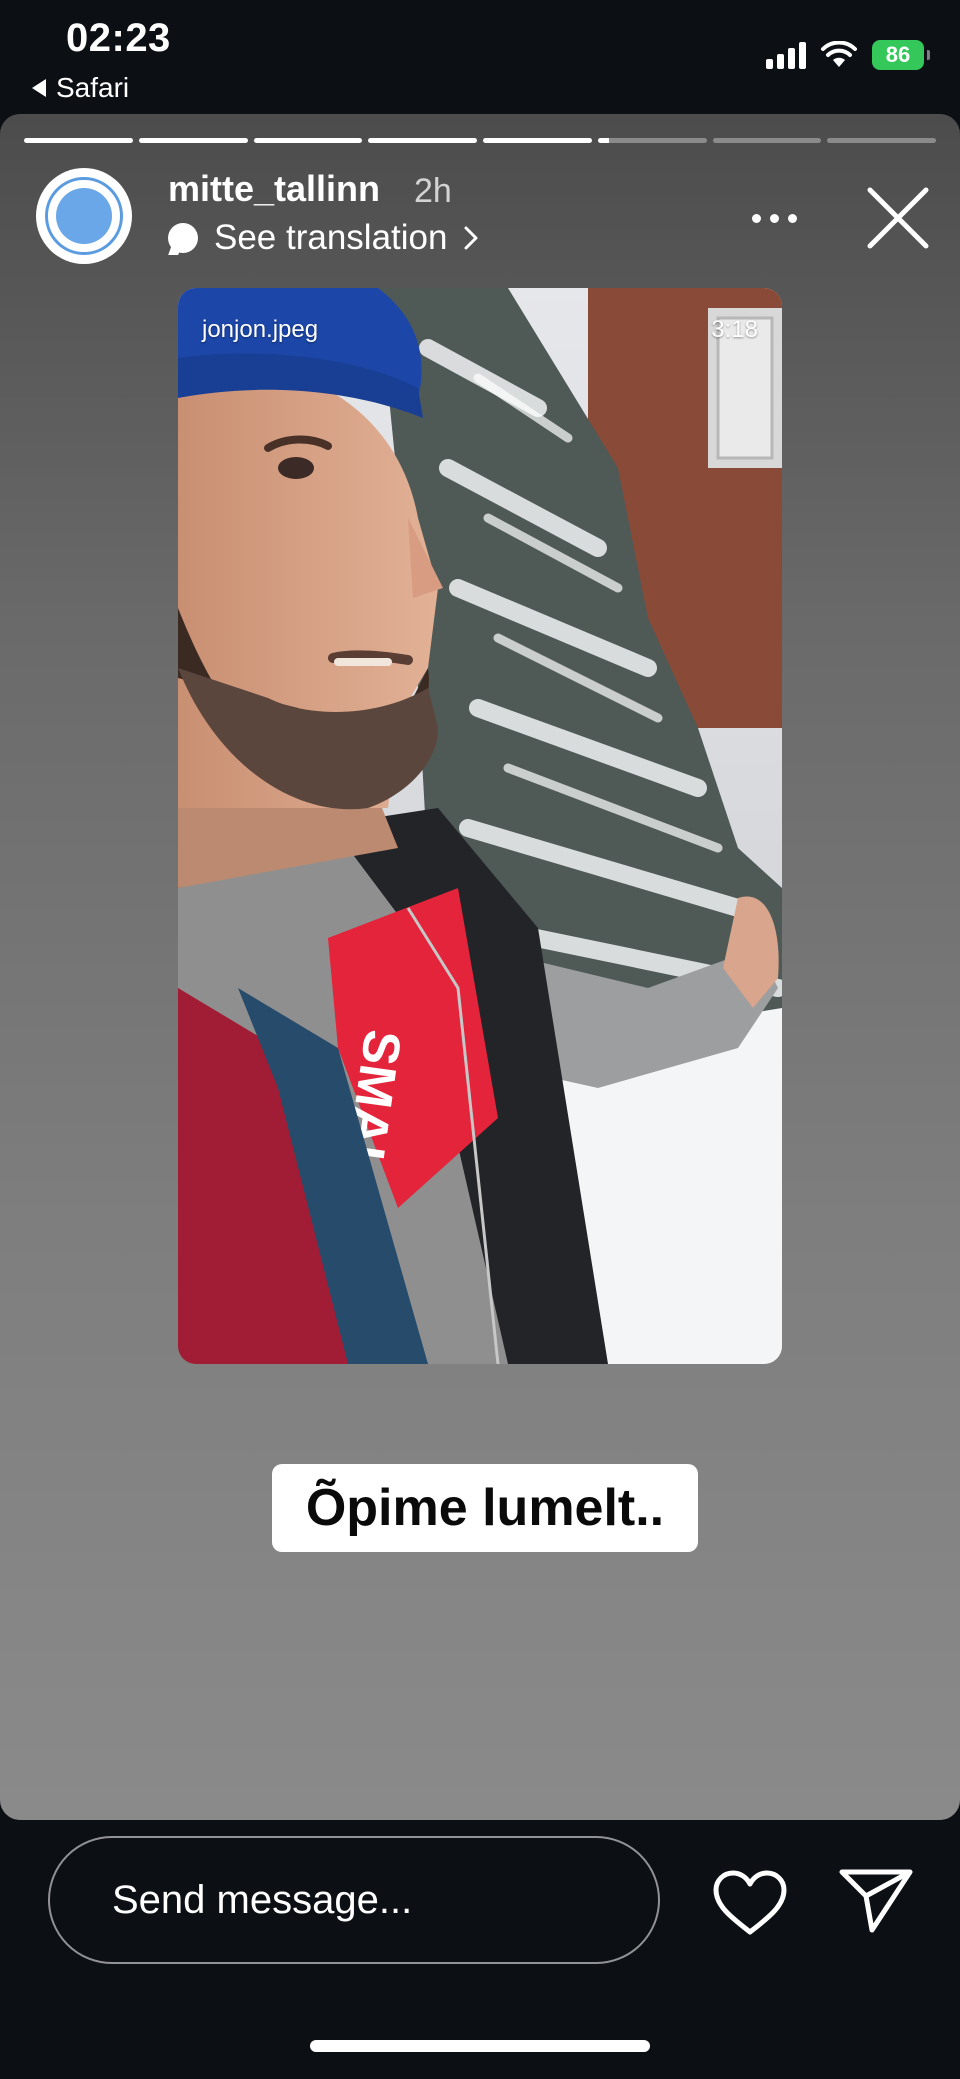  Describe the element at coordinates (898, 54) in the screenshot. I see `battery-level: 86` at that location.